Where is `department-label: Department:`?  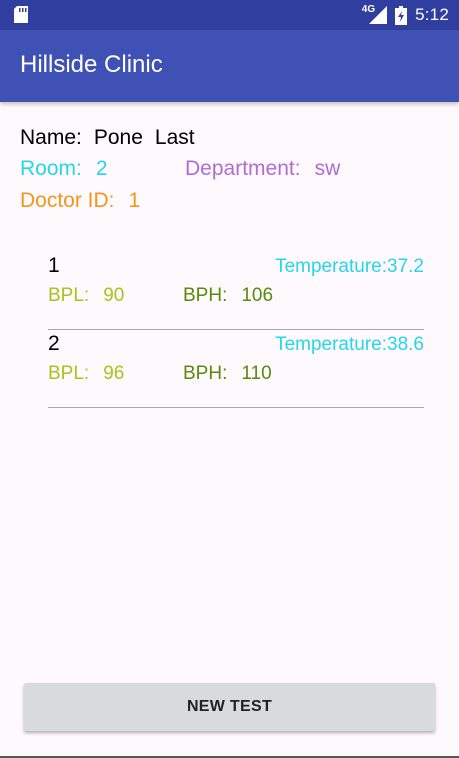
department-label: Department: is located at coordinates (243, 168).